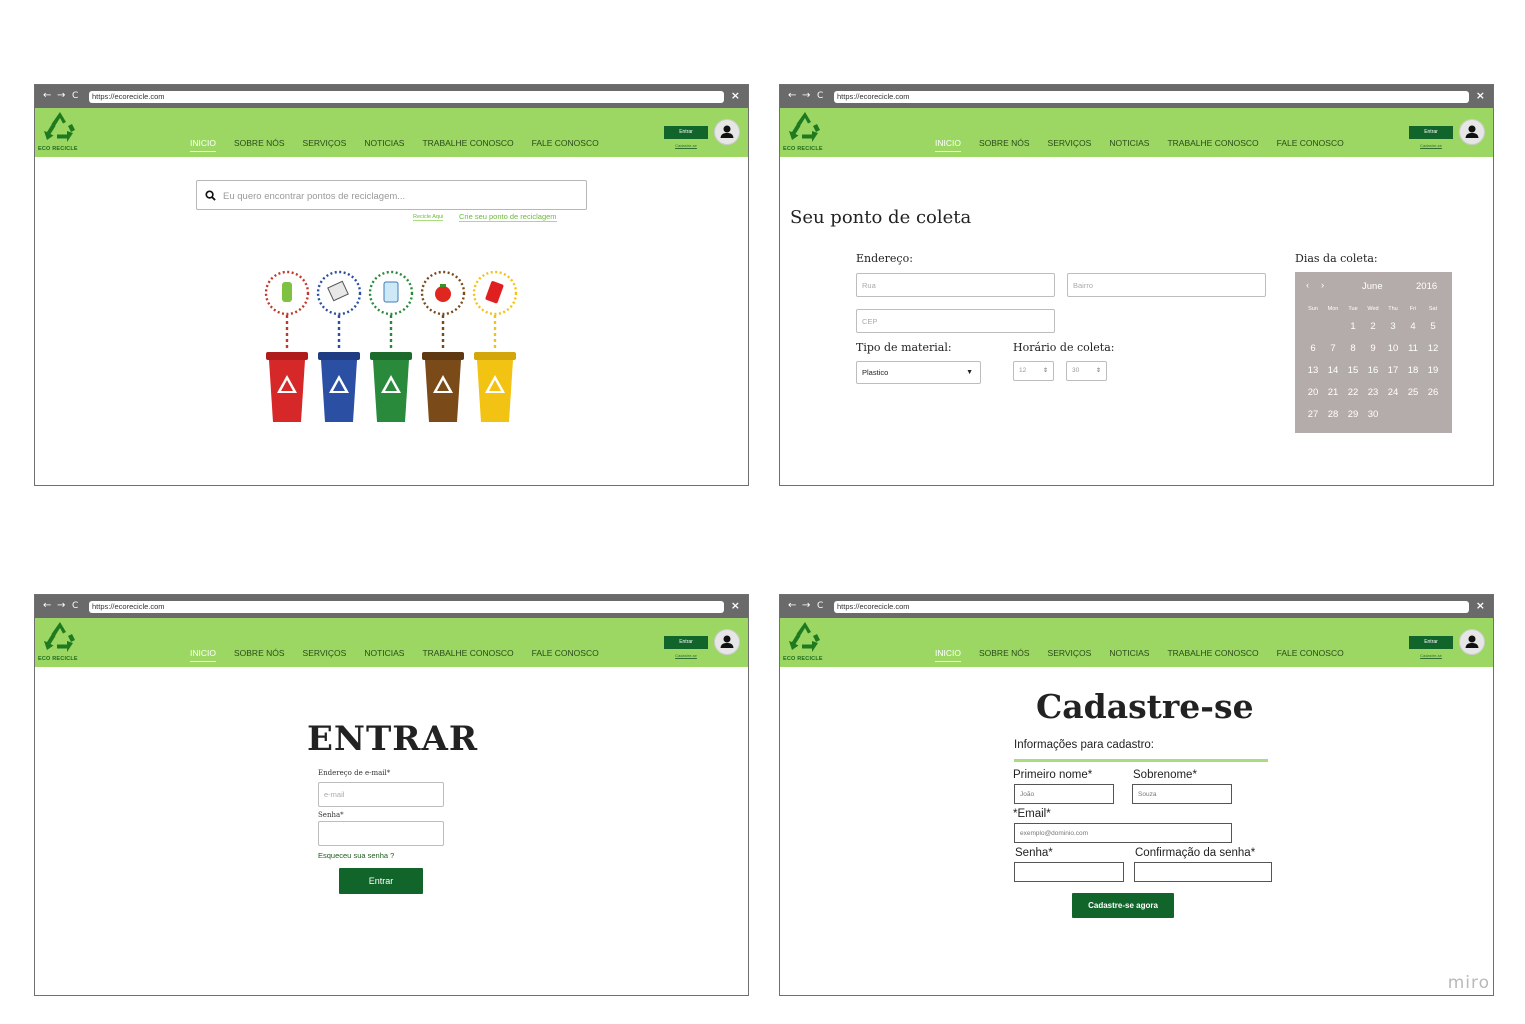 This screenshot has height=1024, width=1525. What do you see at coordinates (1413, 371) in the screenshot?
I see `calendar-day: 18` at bounding box center [1413, 371].